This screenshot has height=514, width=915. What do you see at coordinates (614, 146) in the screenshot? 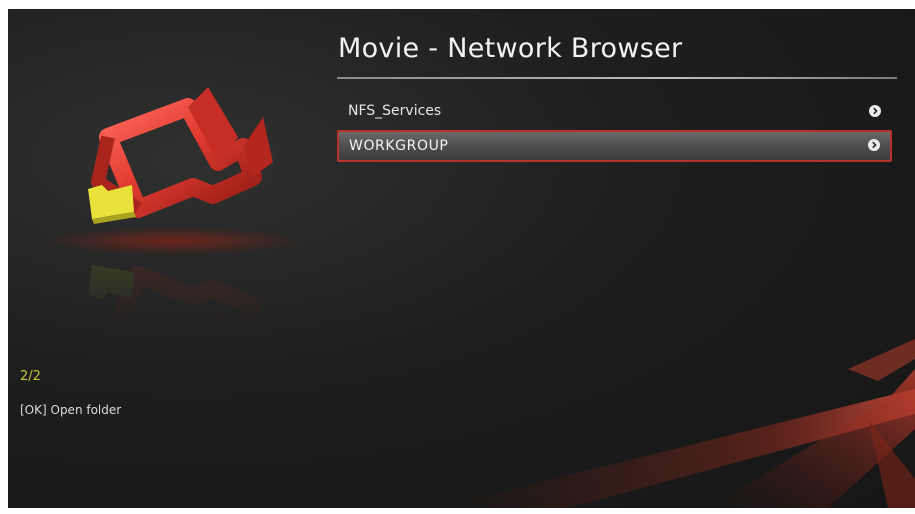
I see `list-item-workgroup: WORKGROUP` at bounding box center [614, 146].